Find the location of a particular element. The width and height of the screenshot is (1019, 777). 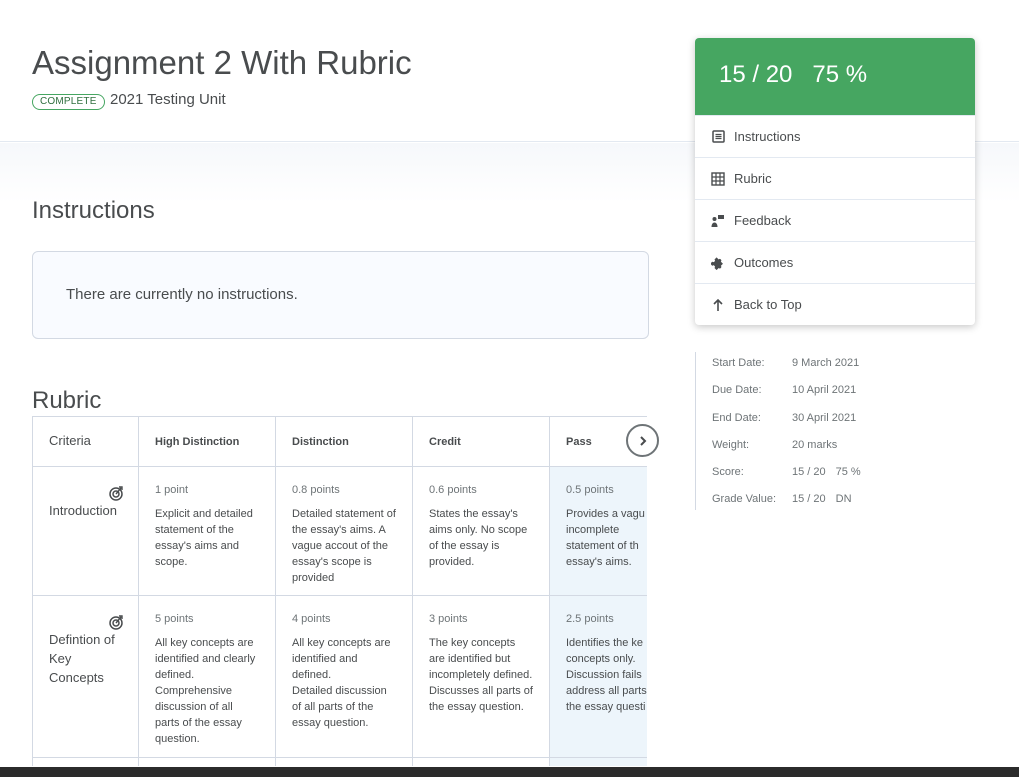

detail-score-percent: 75 % is located at coordinates (848, 472).